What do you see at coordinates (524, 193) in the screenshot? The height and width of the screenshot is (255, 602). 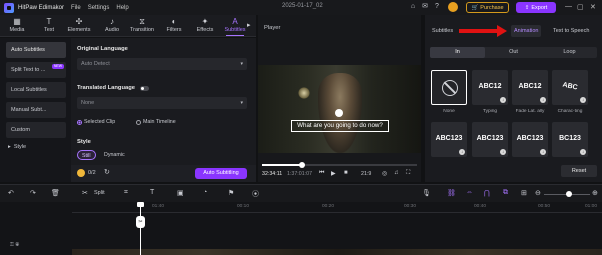 I see `fit-icon: ⊞` at bounding box center [524, 193].